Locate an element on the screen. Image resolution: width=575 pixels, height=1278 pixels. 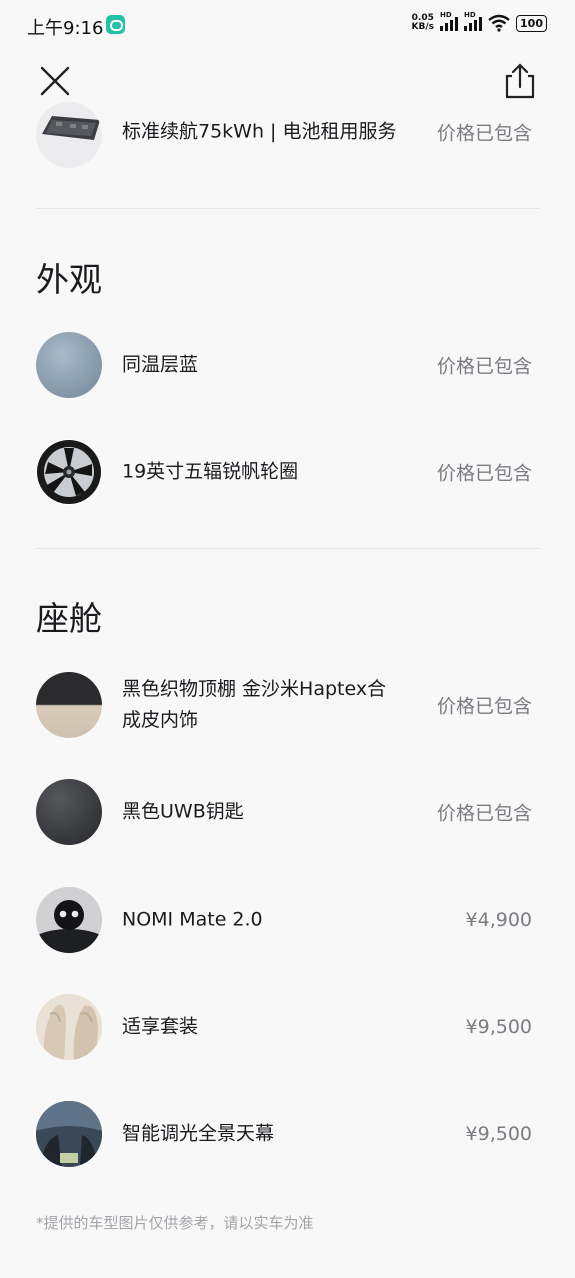
wheel-thumbnail is located at coordinates (69, 472).